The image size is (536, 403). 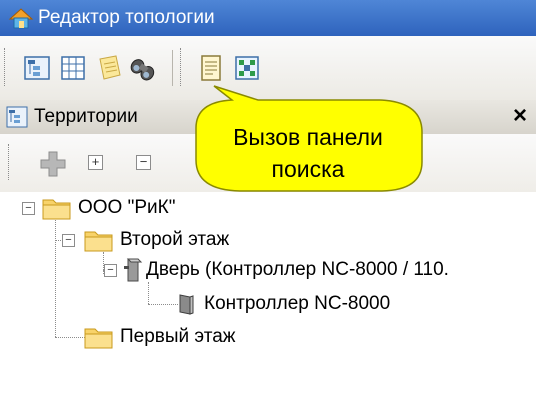 I want to click on callout-line-2: поиска, so click(x=308, y=169).